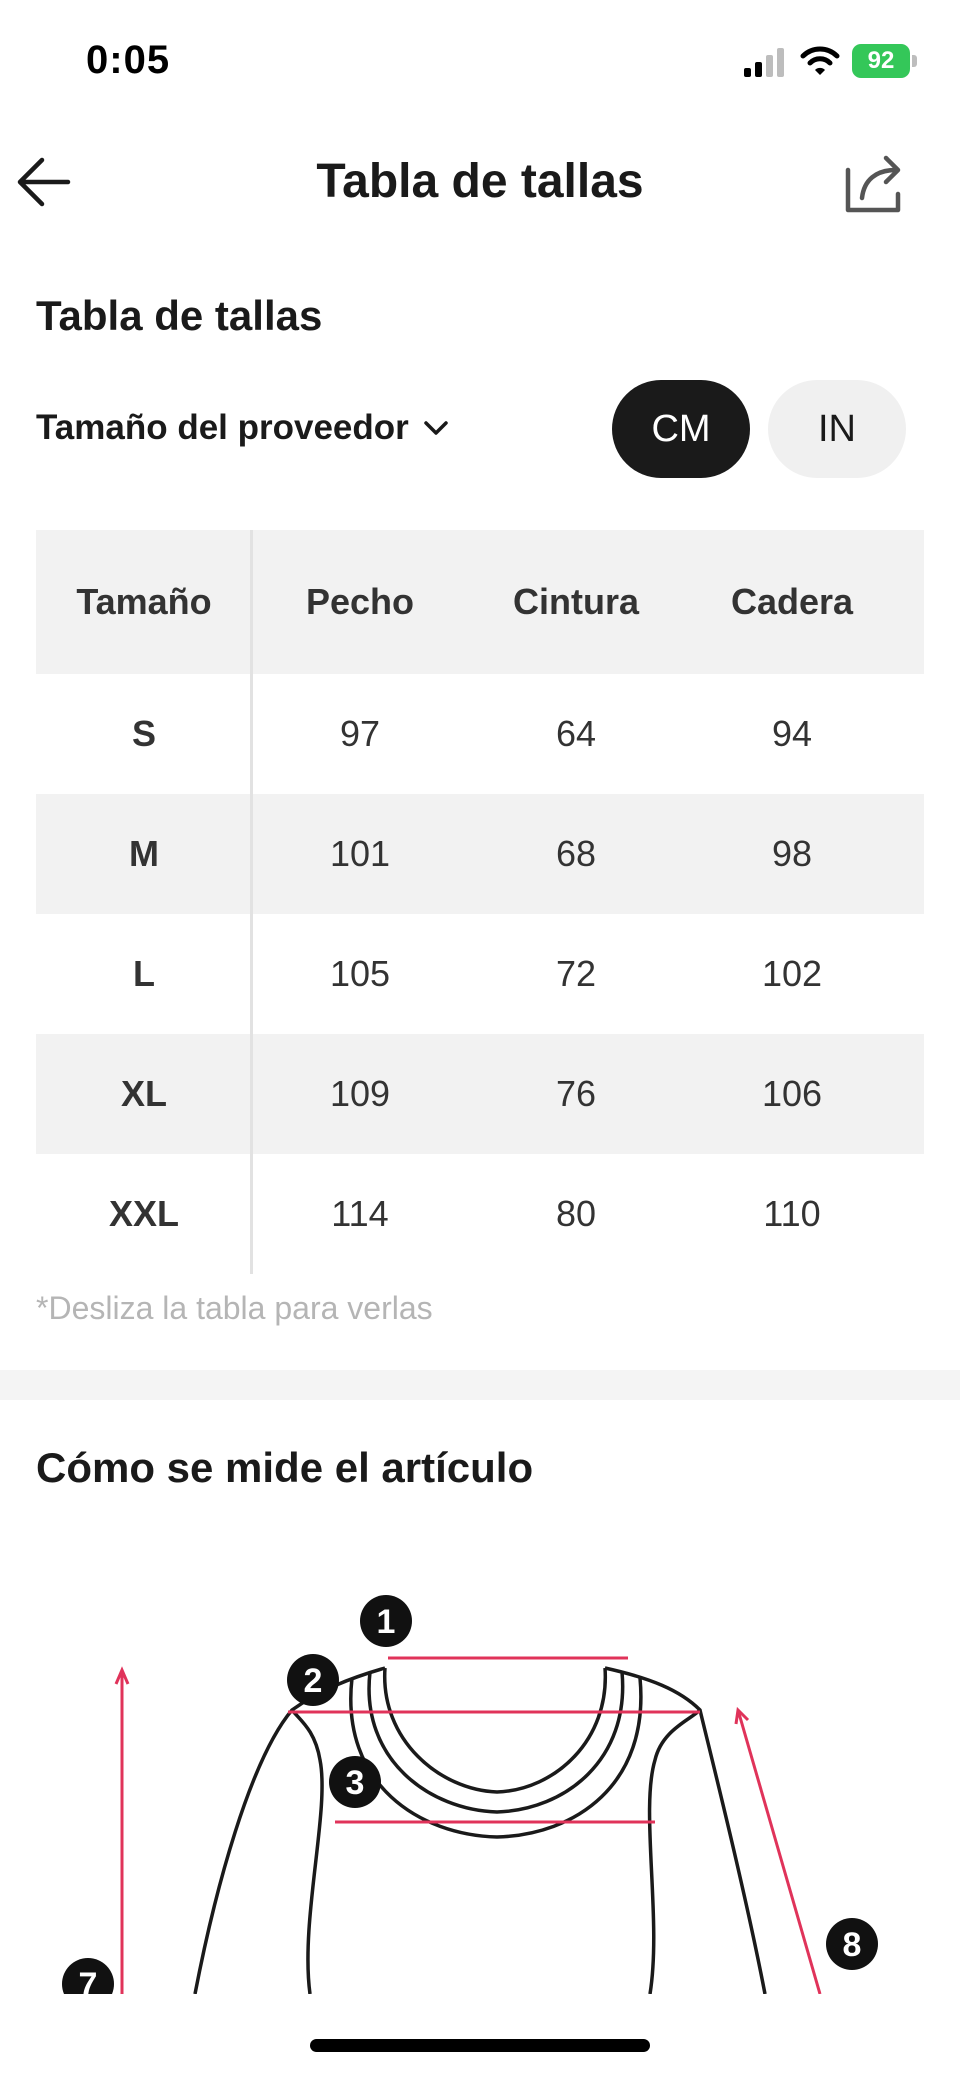  I want to click on hip-cell: 94, so click(792, 733).